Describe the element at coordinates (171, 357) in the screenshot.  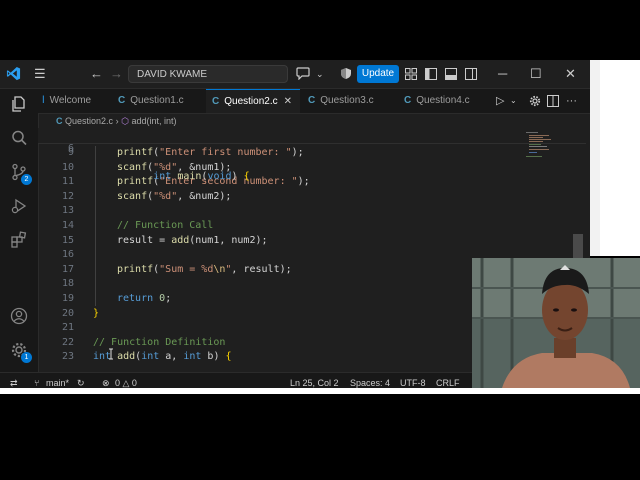
I see `plain-token: a,` at that location.